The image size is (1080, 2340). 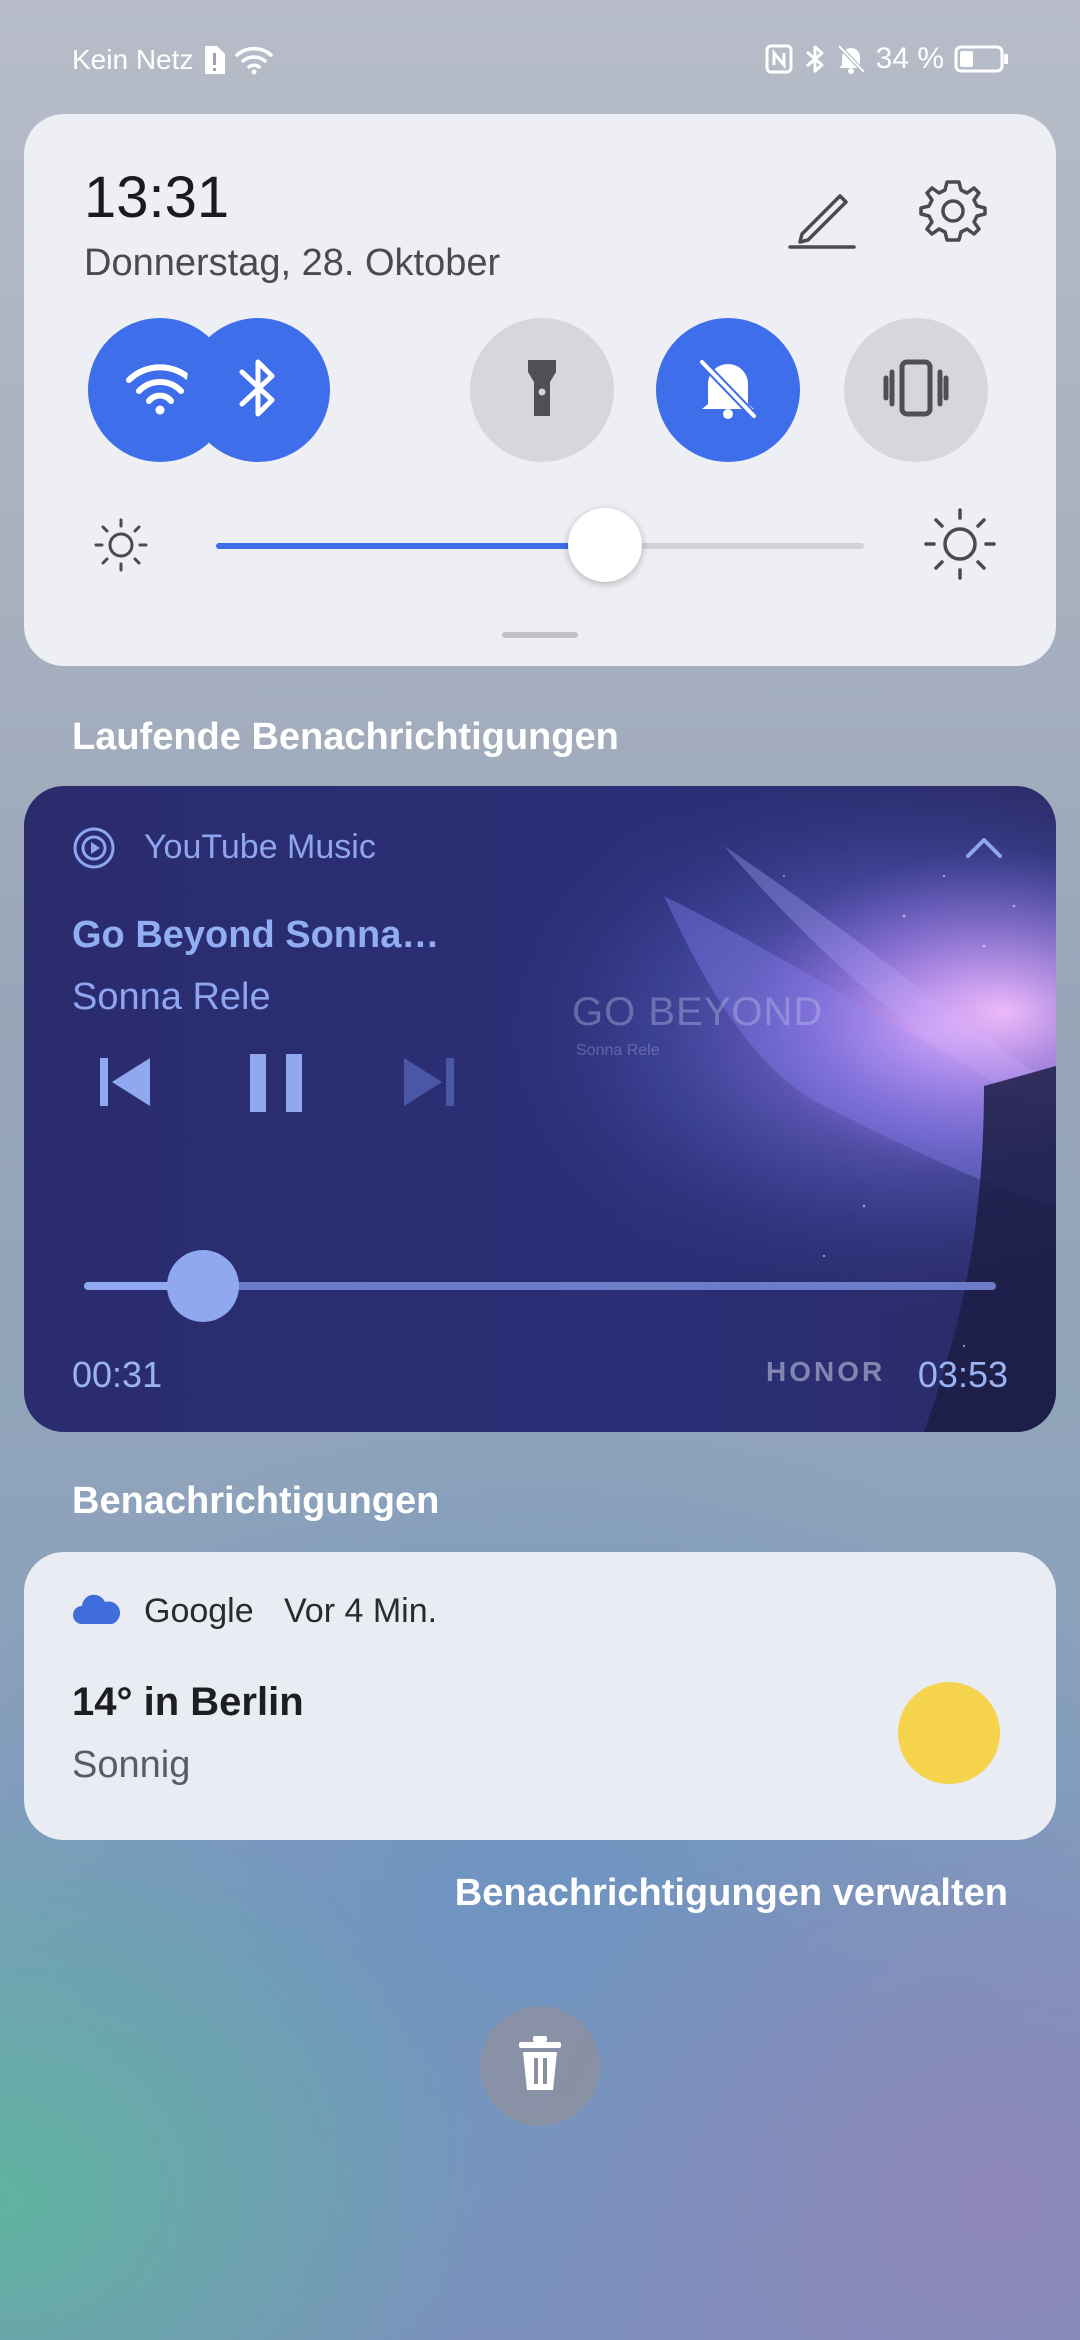 What do you see at coordinates (131, 1765) in the screenshot?
I see `notification-body: Sonnig` at bounding box center [131, 1765].